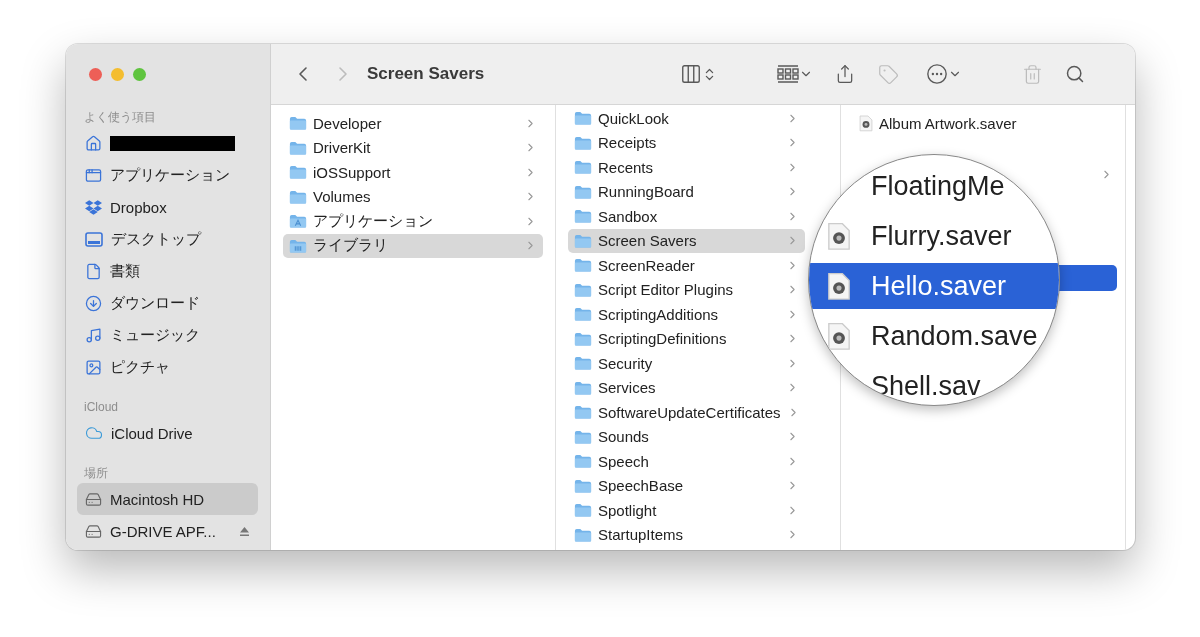  Describe the element at coordinates (167, 207) in the screenshot. I see `sidebar-item: Dropbox` at that location.